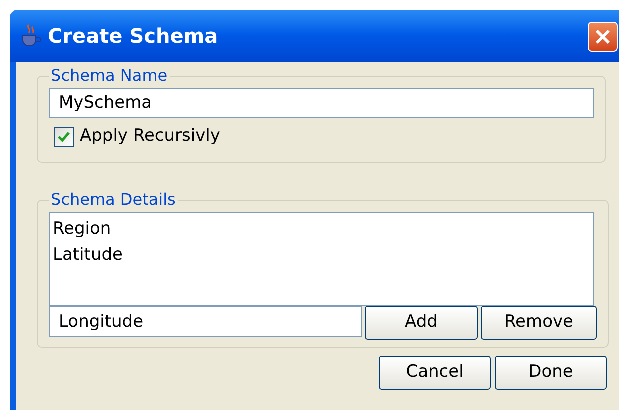 This screenshot has width=619, height=410. What do you see at coordinates (133, 36) in the screenshot?
I see `window-title: Create Schema` at bounding box center [133, 36].